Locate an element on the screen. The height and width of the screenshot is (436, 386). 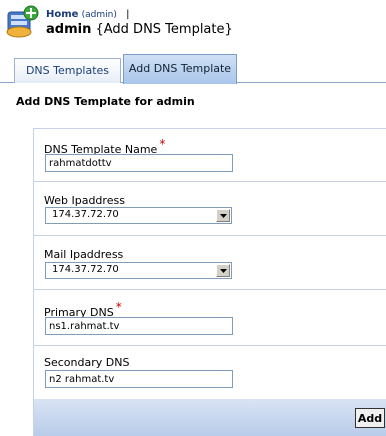
breadcrumb: Home (admin) | is located at coordinates (87, 14).